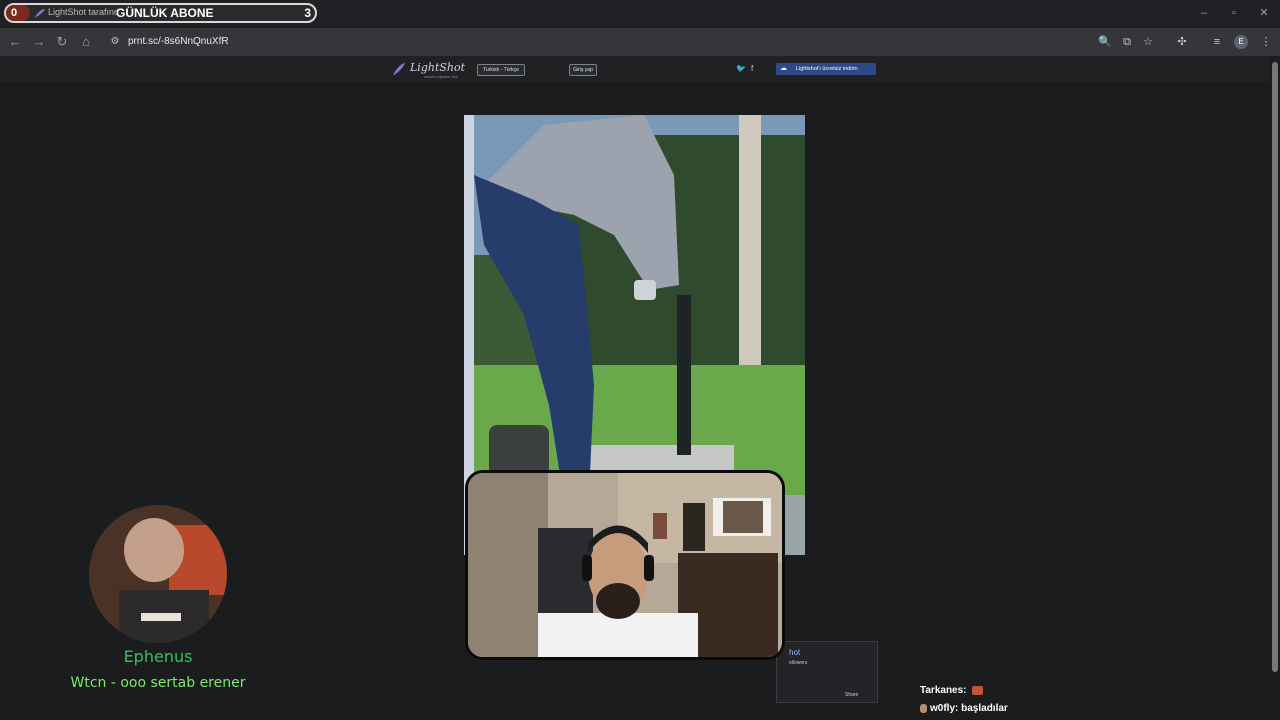  Describe the element at coordinates (399, 69) in the screenshot. I see `lightshot-logo-feather-icon` at that location.